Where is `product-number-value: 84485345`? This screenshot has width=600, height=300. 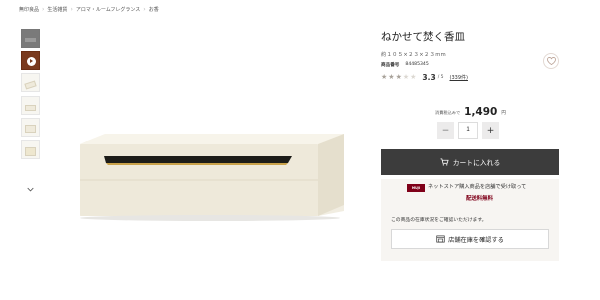 product-number-value: 84485345 is located at coordinates (417, 64).